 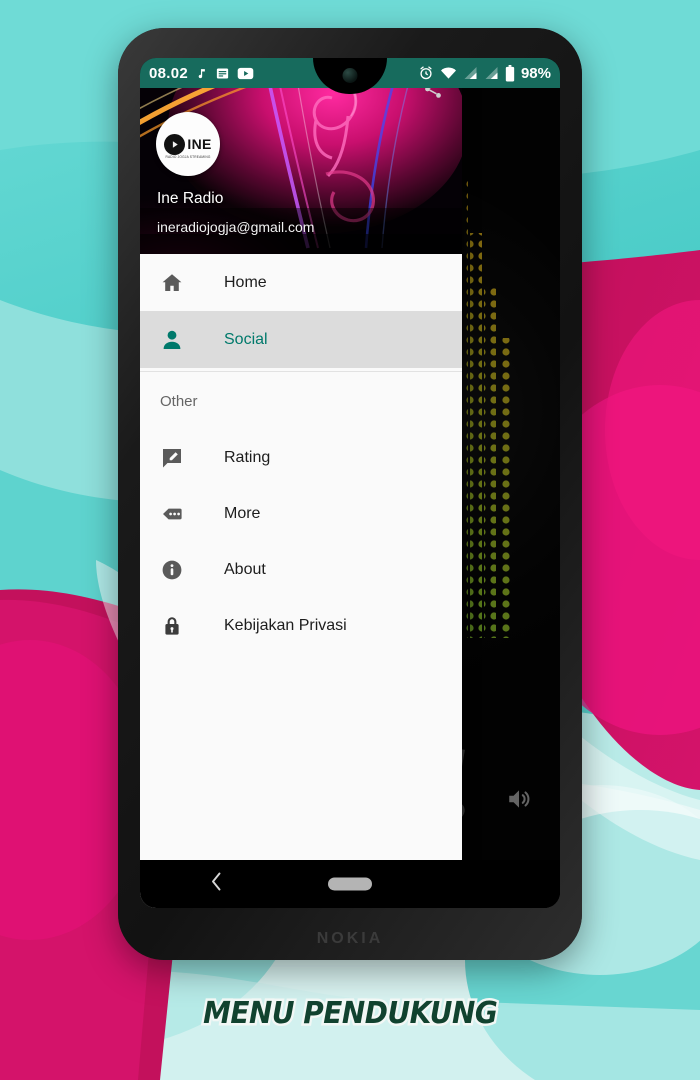 I want to click on music-note-icon, so click(x=201, y=73).